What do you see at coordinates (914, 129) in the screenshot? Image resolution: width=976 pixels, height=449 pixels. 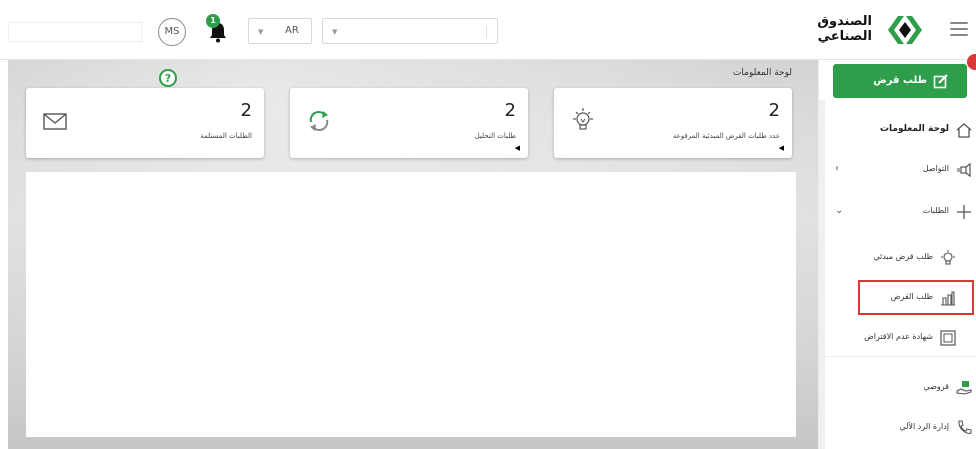 I see `sidebar-item-label: لوحة المعلومات` at bounding box center [914, 129].